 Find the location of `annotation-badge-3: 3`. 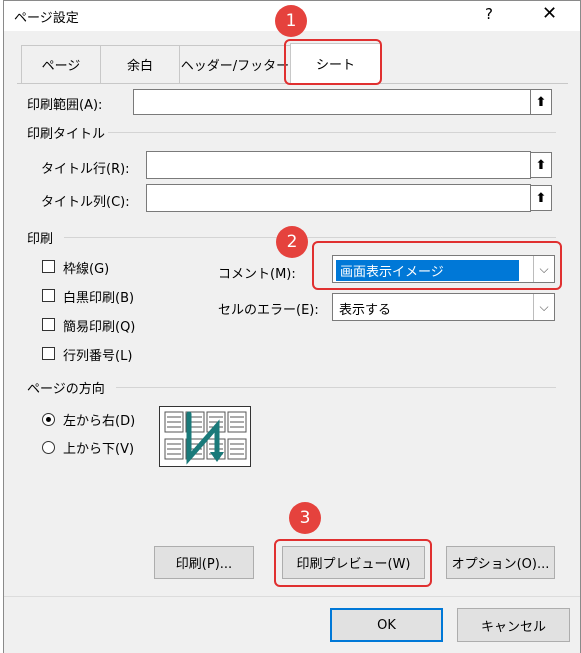

annotation-badge-3: 3 is located at coordinates (305, 518).